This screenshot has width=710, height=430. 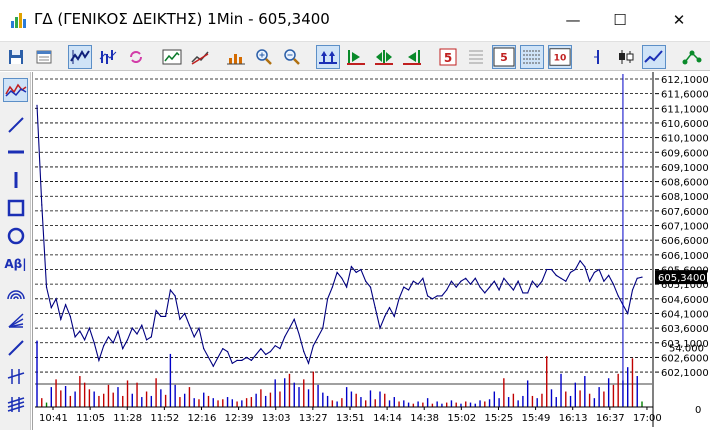 I want to click on time-tick-label: 15:02, so click(x=461, y=418).